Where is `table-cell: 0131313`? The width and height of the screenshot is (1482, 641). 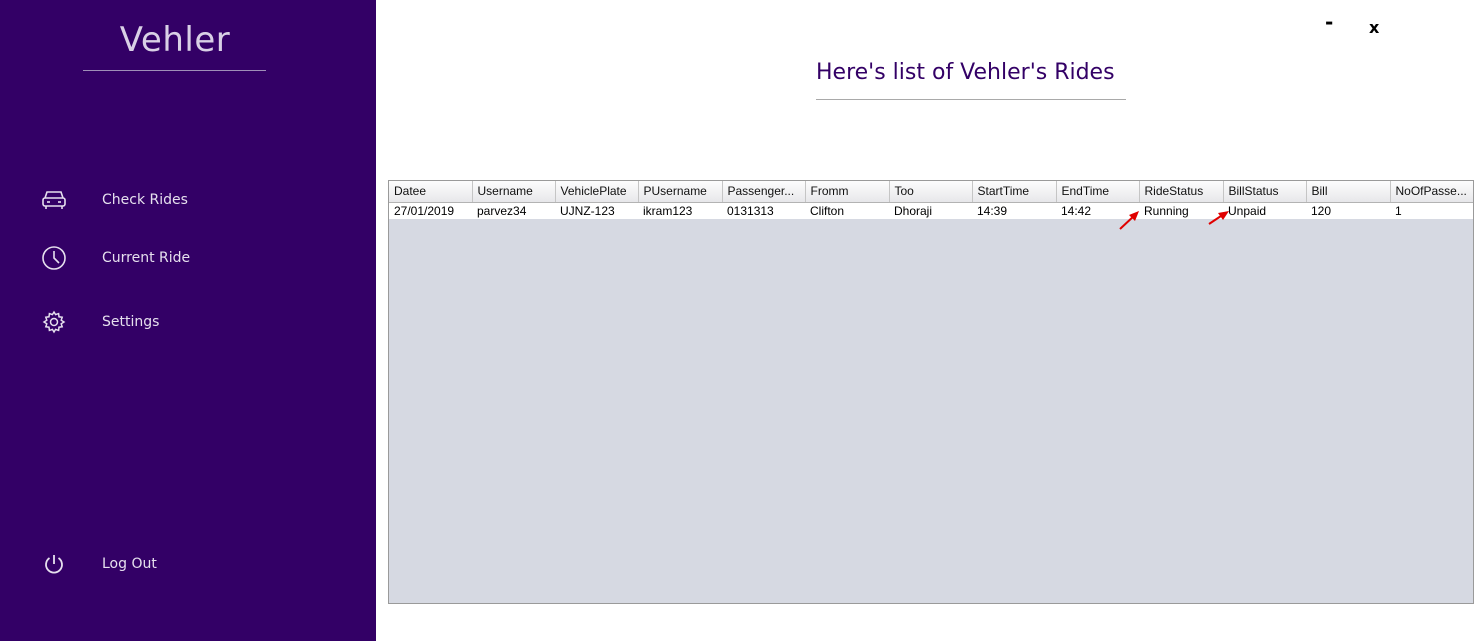 table-cell: 0131313 is located at coordinates (763, 210).